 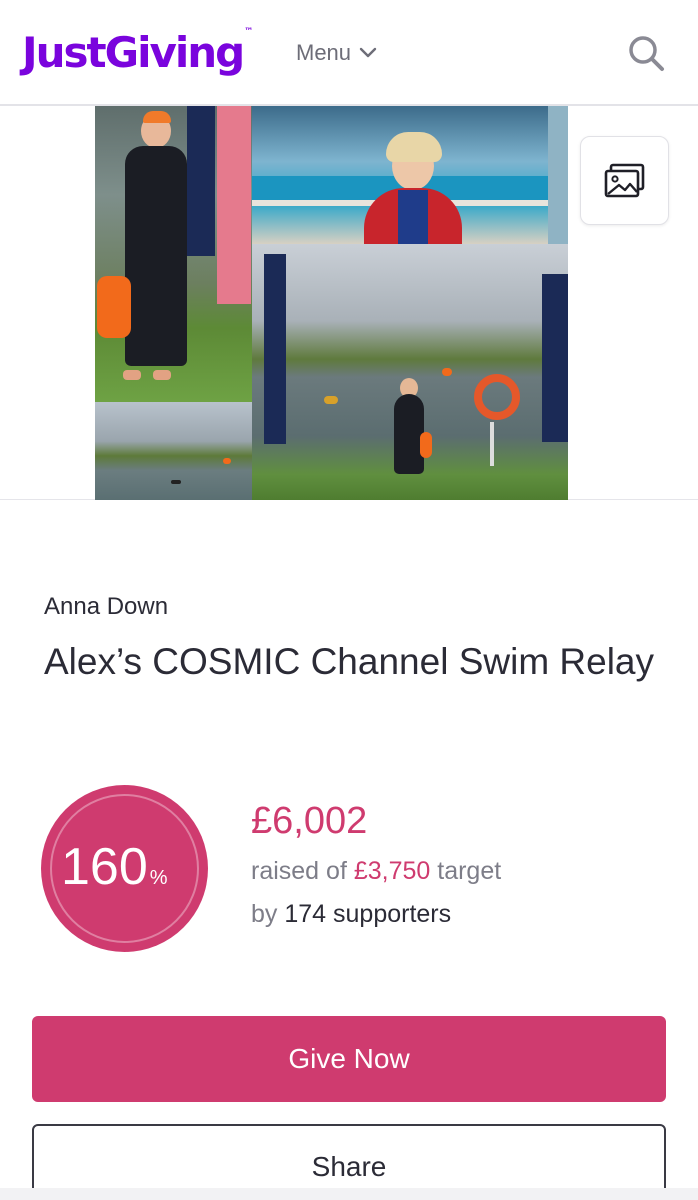 What do you see at coordinates (302, 871) in the screenshot?
I see `raised-of-label: raised of` at bounding box center [302, 871].